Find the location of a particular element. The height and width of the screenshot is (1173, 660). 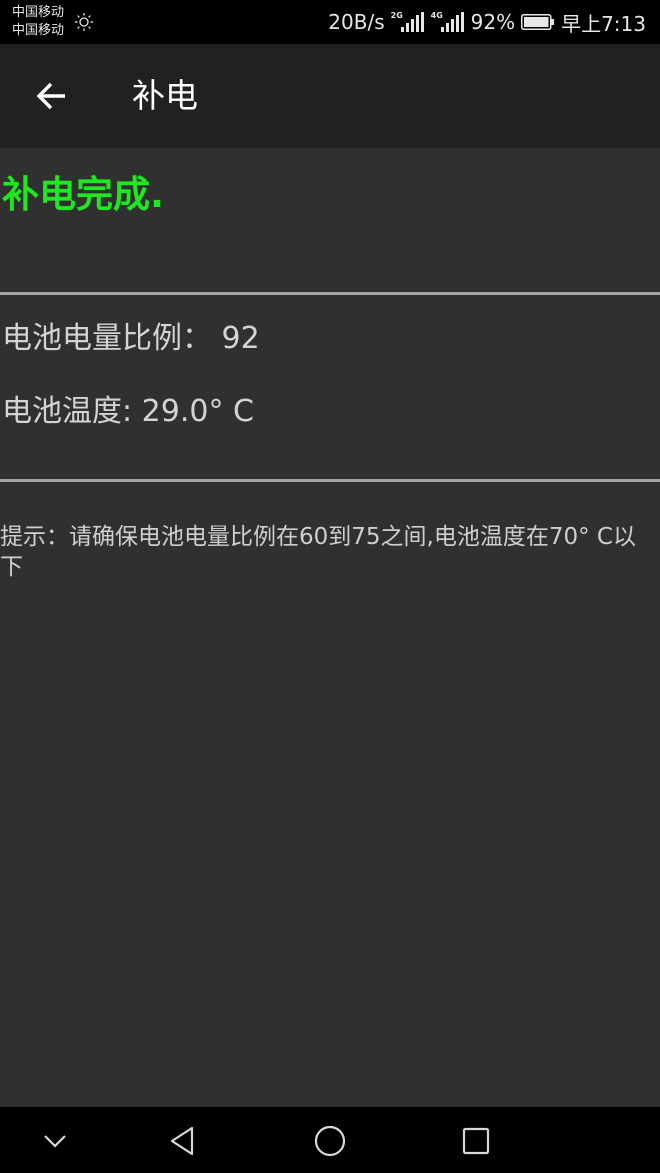

battery-icon is located at coordinates (538, 22).